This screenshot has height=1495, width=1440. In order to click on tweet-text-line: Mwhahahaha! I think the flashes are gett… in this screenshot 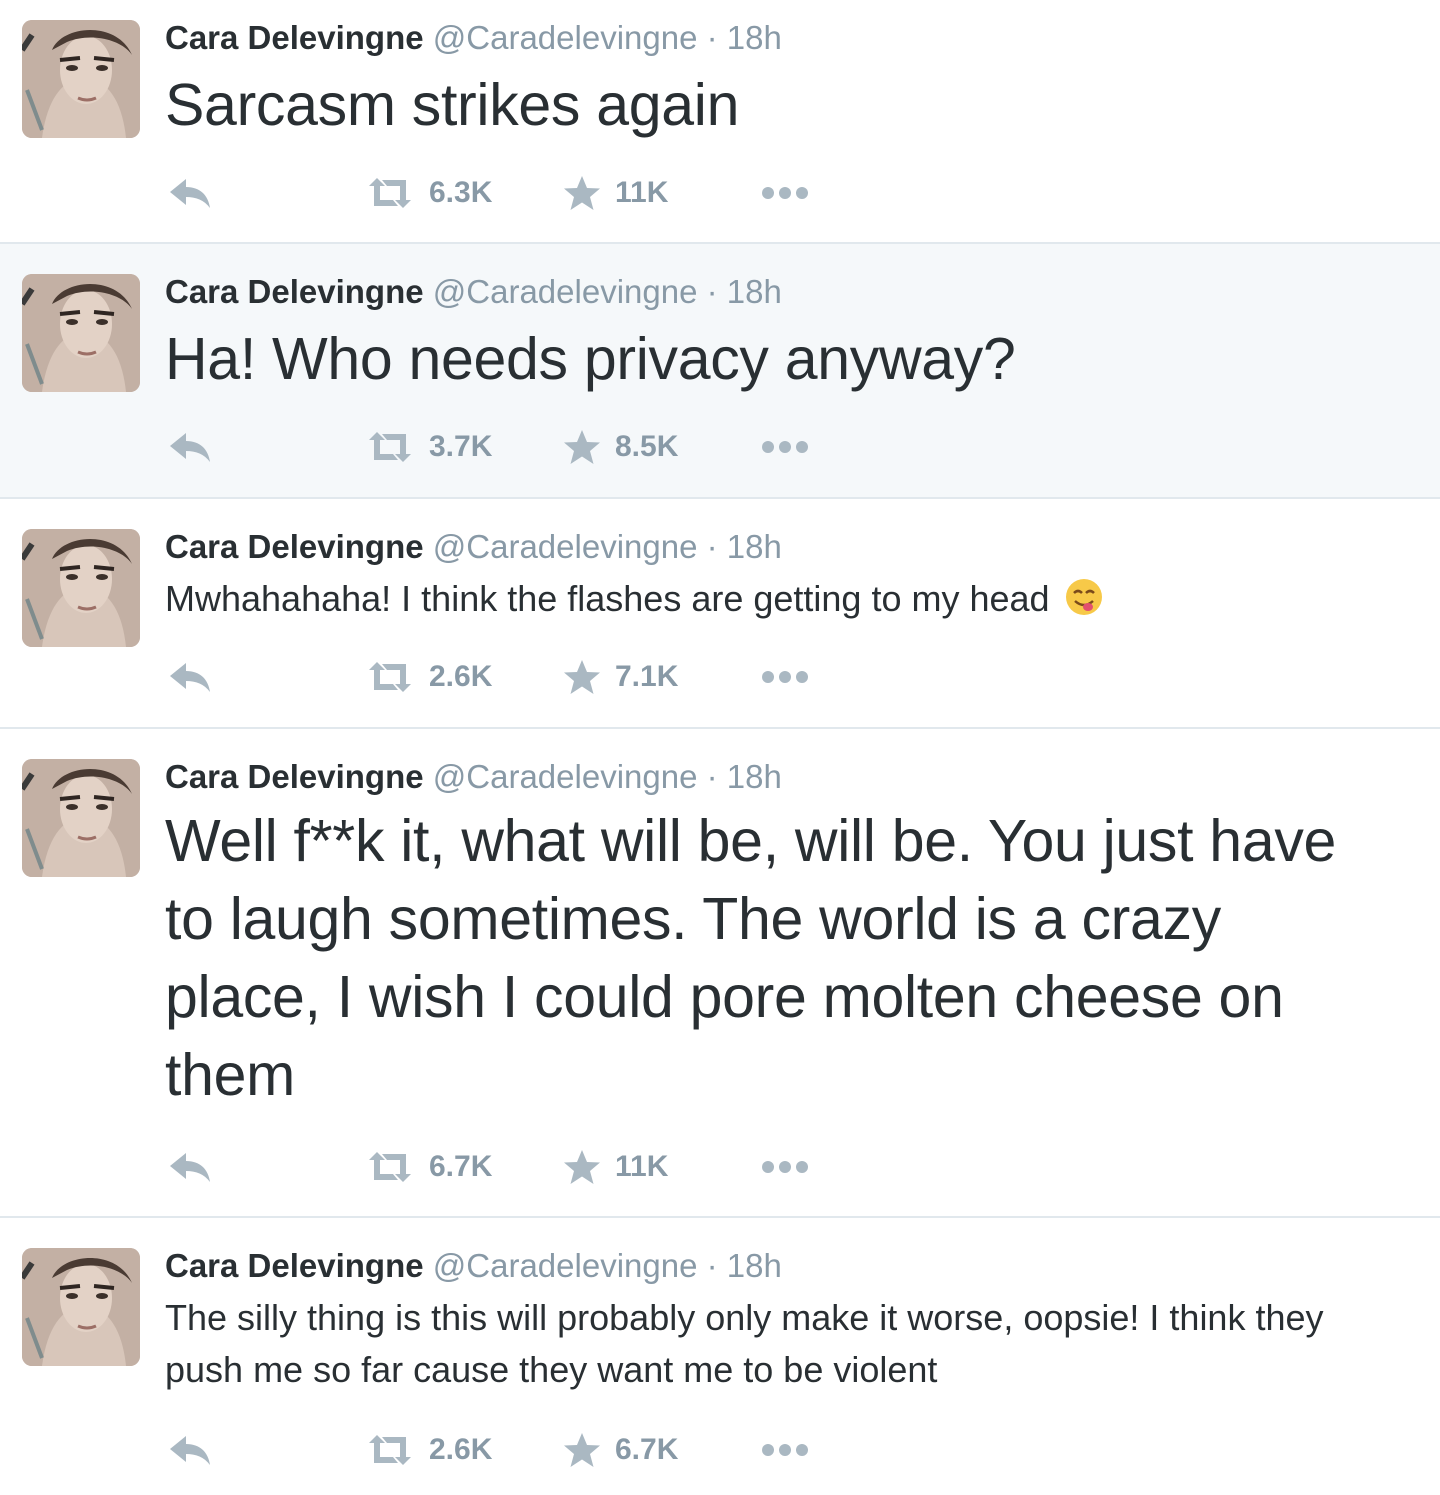, I will do `click(634, 602)`.